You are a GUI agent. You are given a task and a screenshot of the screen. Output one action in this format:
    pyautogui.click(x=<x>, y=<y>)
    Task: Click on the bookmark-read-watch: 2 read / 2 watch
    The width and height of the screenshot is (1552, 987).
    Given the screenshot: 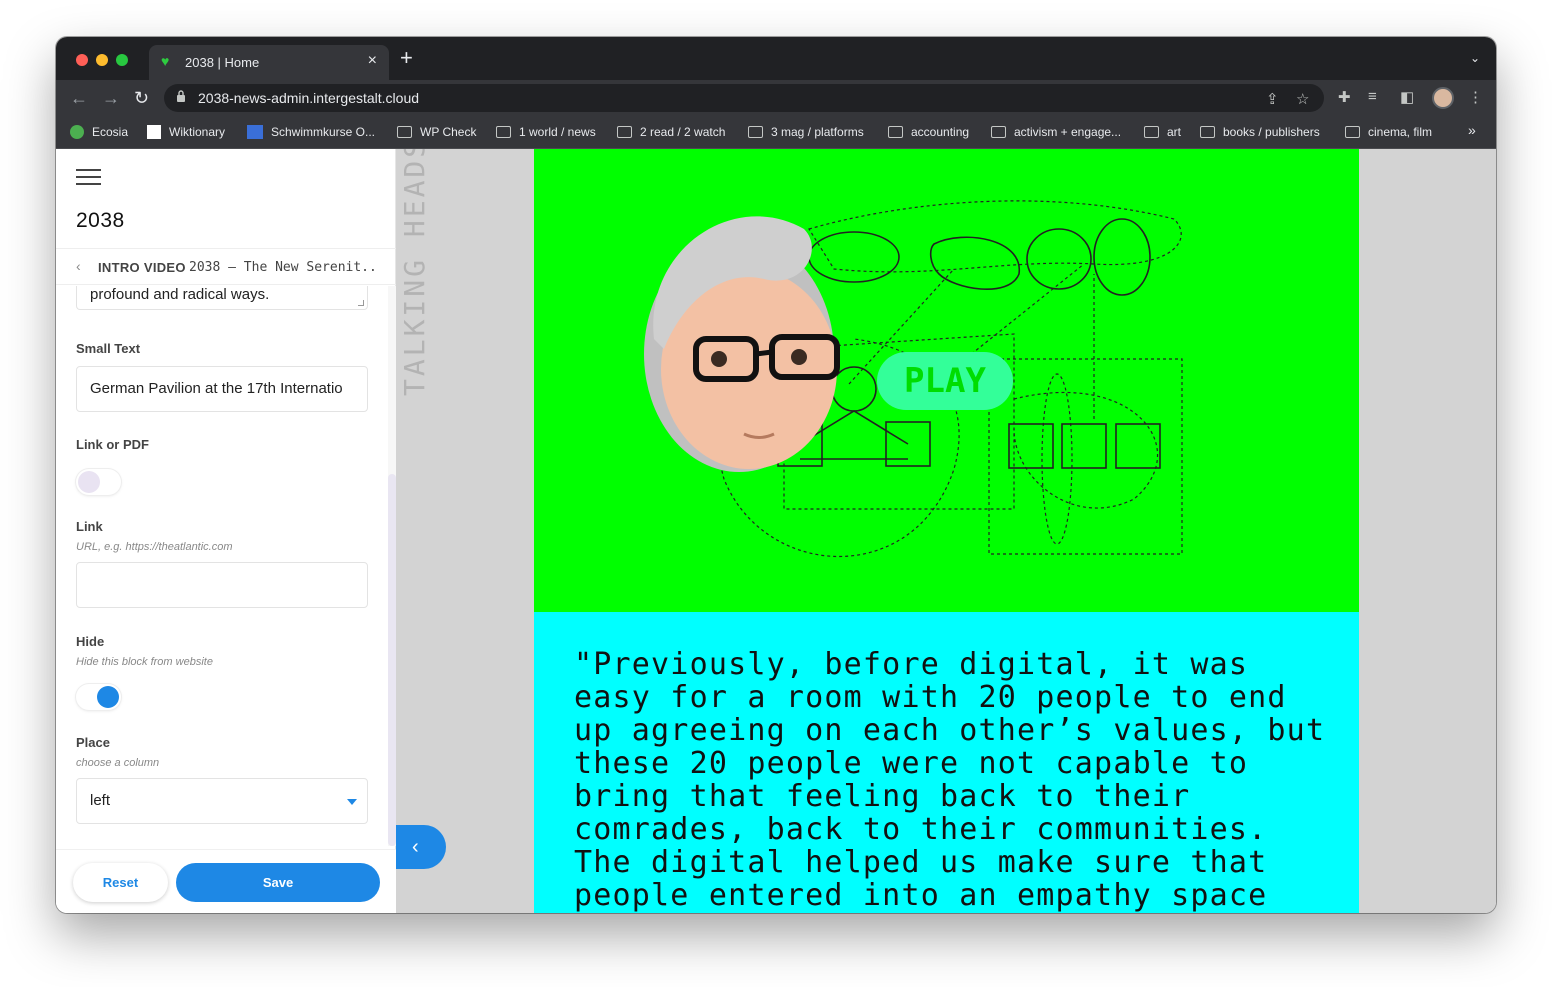 What is the action you would take?
    pyautogui.click(x=671, y=132)
    